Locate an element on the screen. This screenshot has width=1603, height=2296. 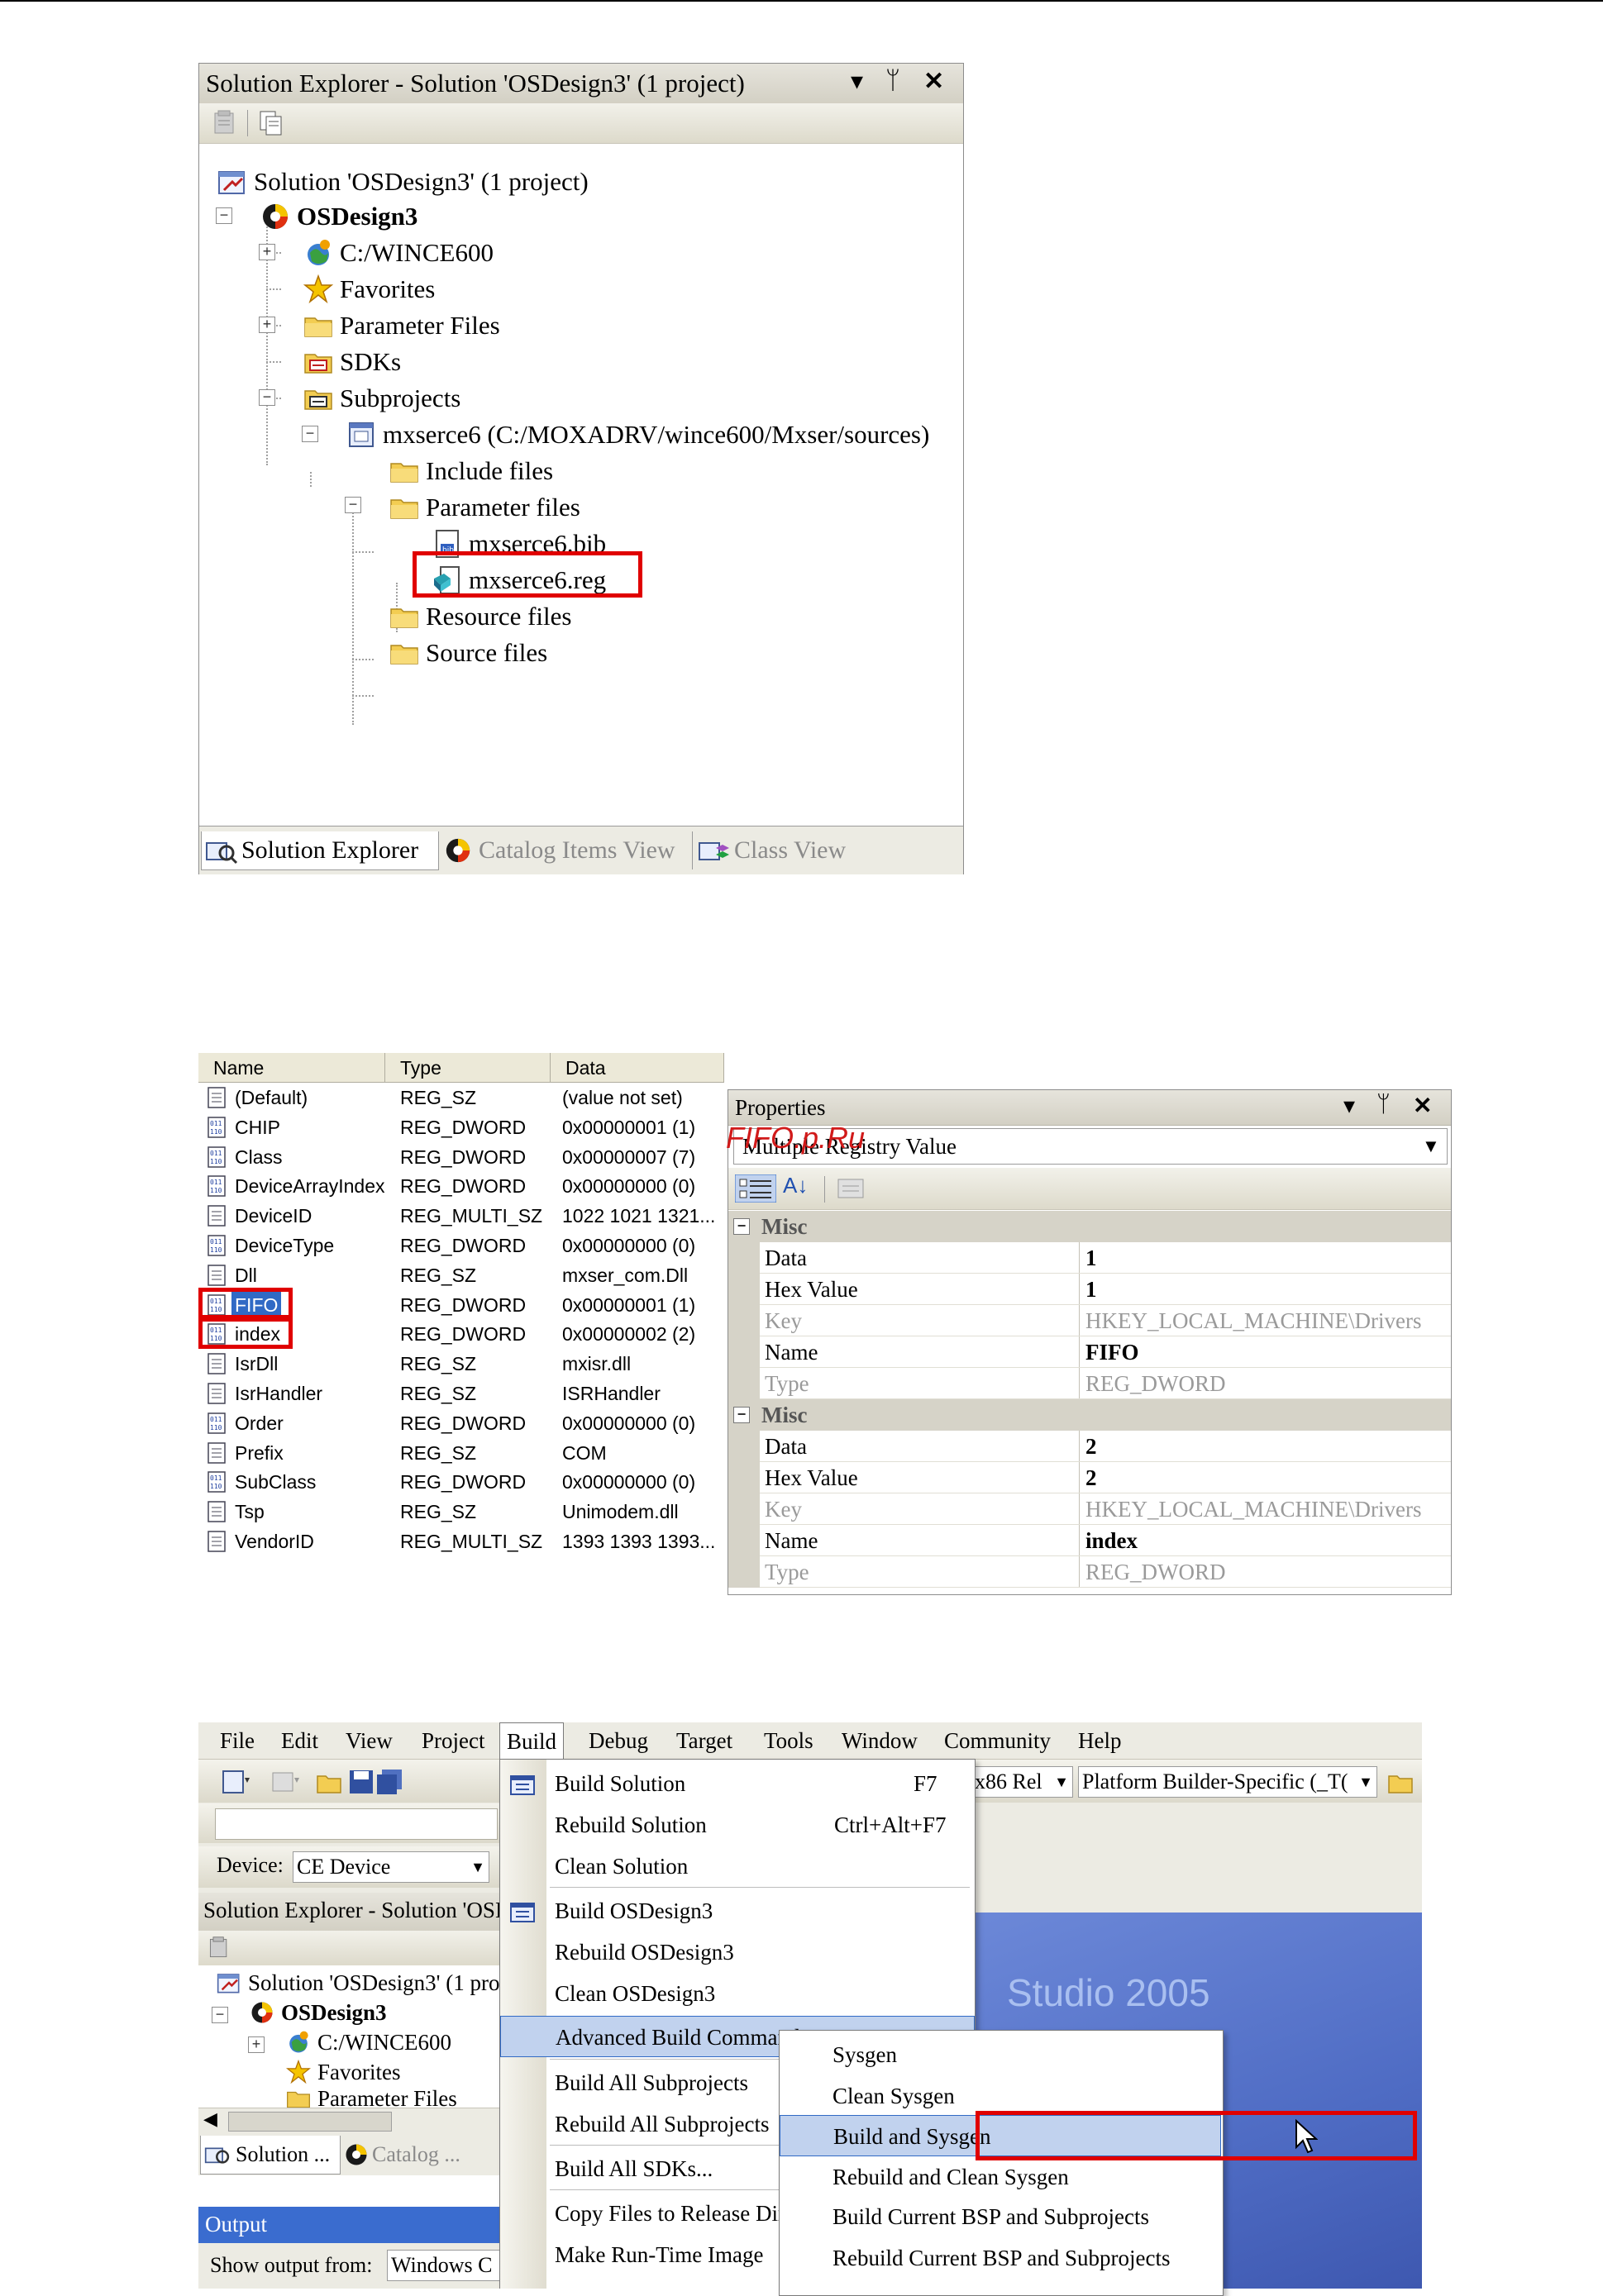
property-row: Data 2 is located at coordinates (1089, 1446).